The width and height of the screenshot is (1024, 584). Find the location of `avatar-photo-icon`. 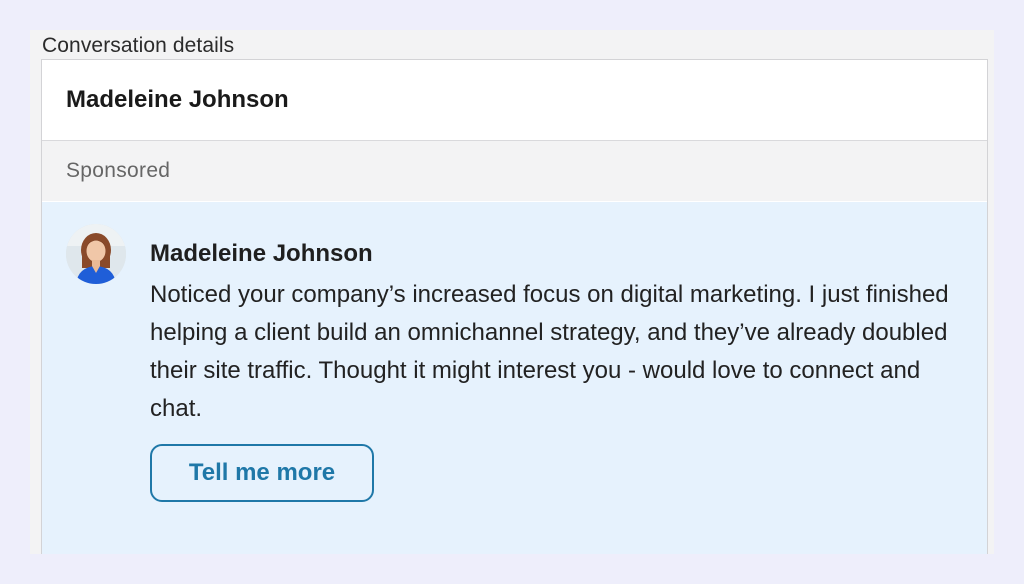

avatar-photo-icon is located at coordinates (96, 254).